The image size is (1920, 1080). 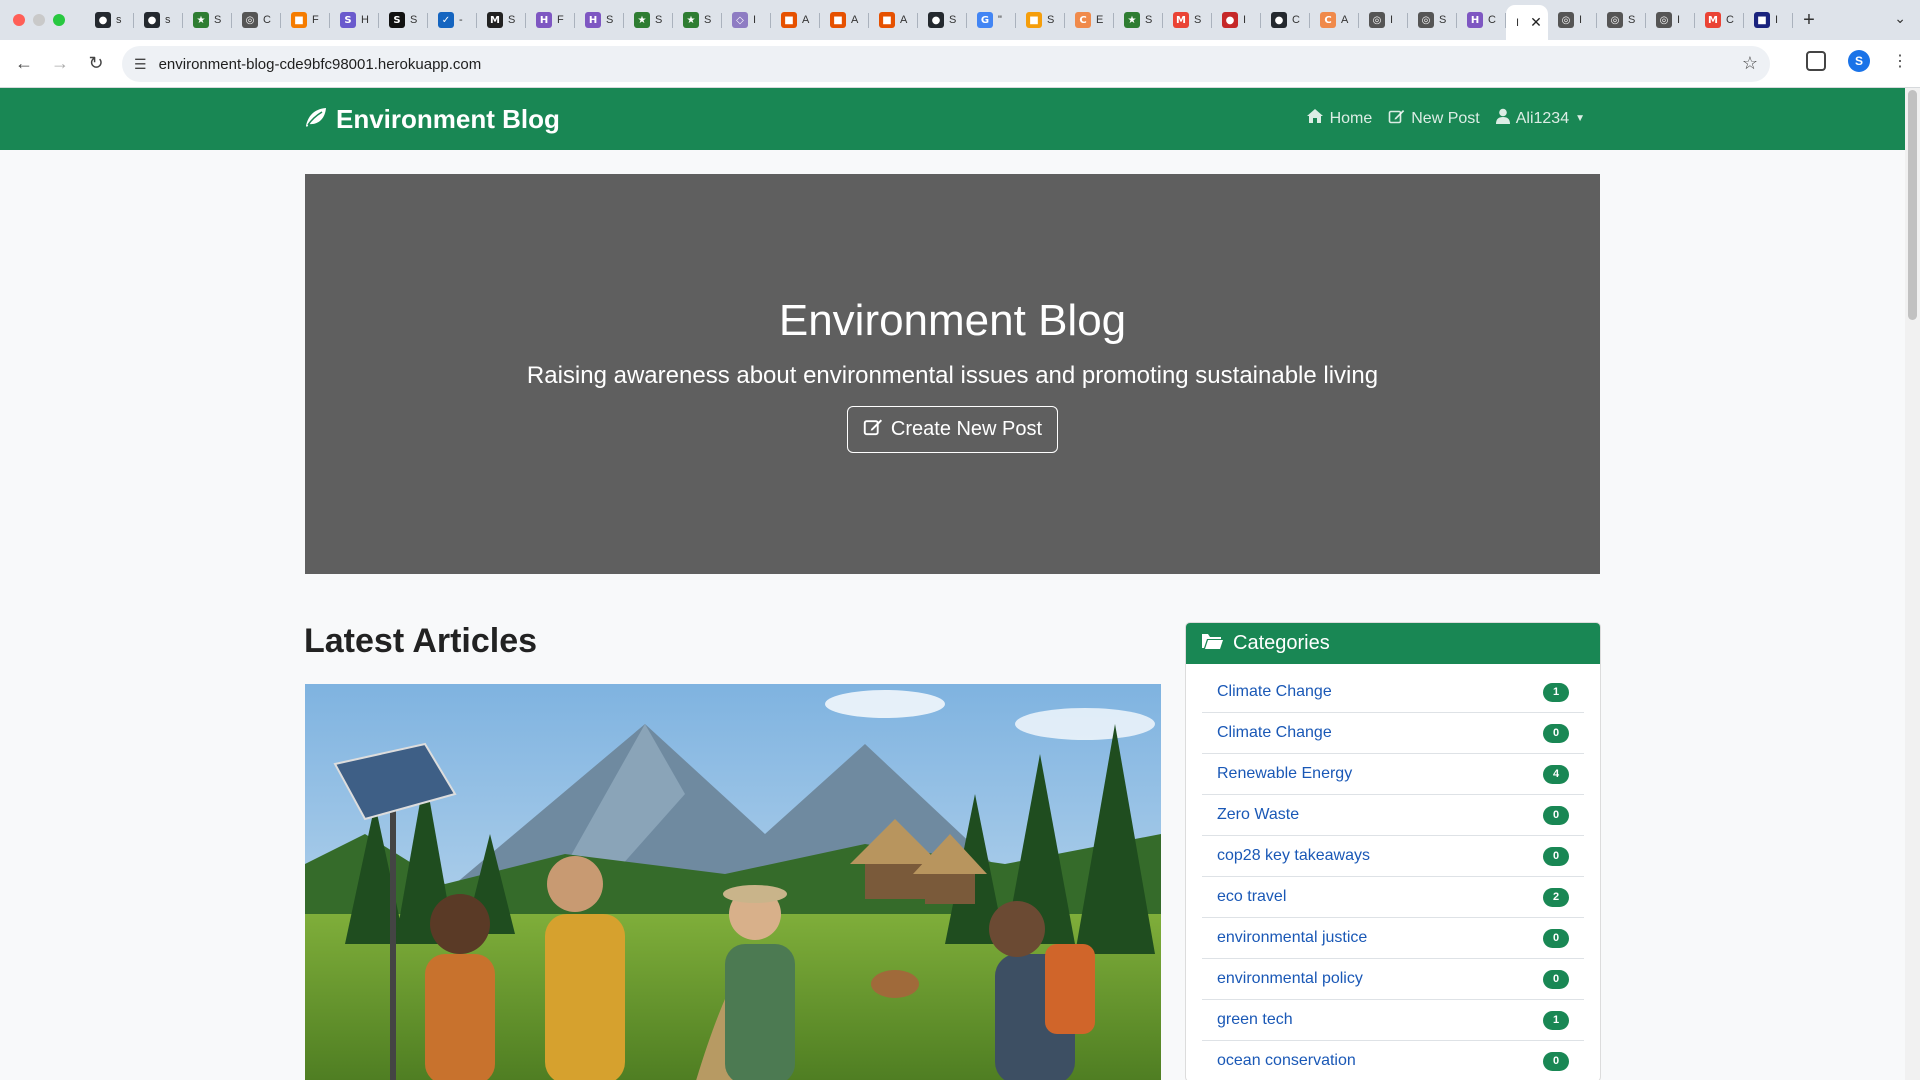 I want to click on profile-avatar: S, so click(x=1859, y=61).